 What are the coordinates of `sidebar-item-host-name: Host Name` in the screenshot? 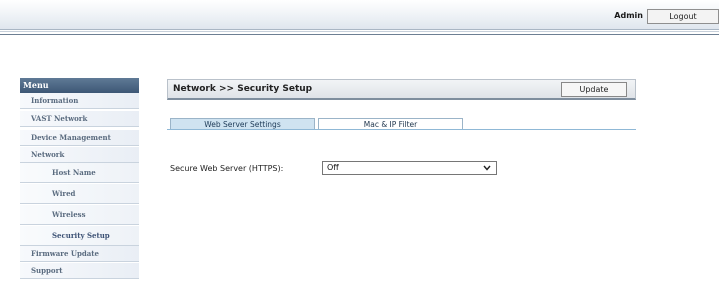 It's located at (79, 173).